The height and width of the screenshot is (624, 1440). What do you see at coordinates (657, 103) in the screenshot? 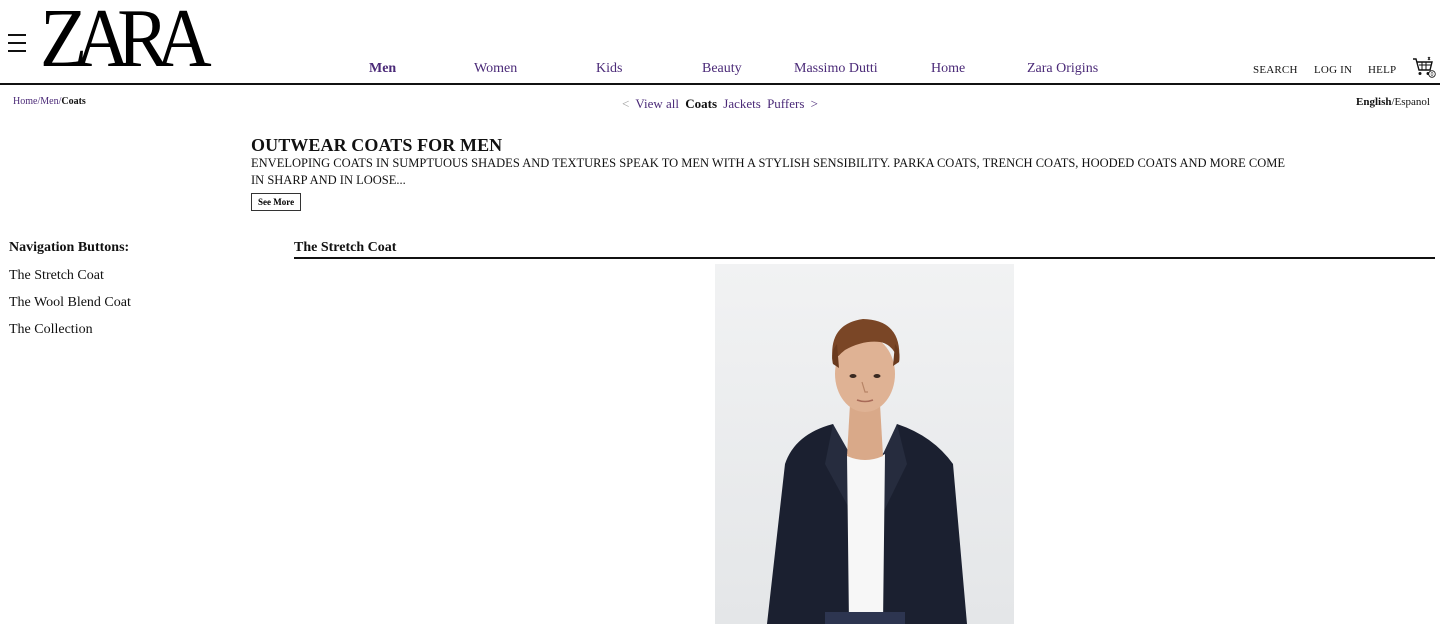
I see `subnav-view-all: View all` at bounding box center [657, 103].